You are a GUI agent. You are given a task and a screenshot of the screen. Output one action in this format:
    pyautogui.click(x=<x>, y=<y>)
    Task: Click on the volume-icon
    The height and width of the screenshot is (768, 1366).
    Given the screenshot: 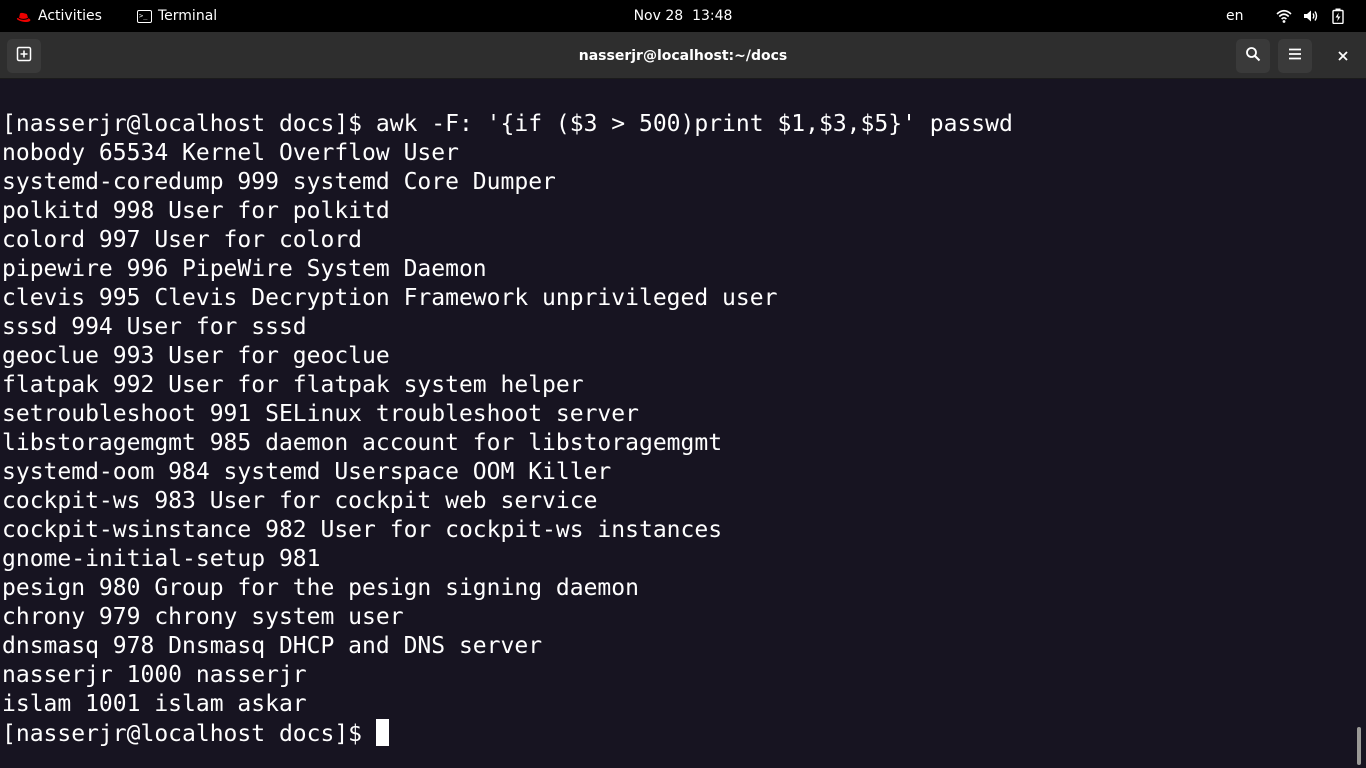 What is the action you would take?
    pyautogui.click(x=1311, y=16)
    